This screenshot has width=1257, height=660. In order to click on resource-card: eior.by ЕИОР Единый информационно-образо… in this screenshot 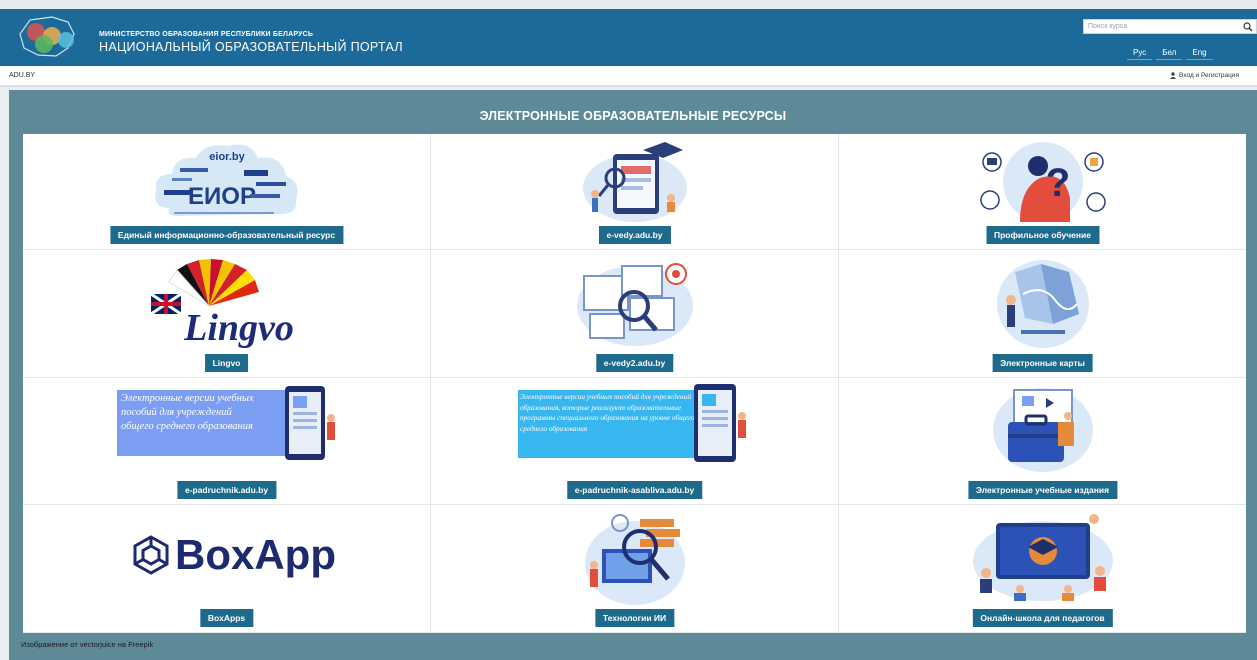, I will do `click(227, 192)`.